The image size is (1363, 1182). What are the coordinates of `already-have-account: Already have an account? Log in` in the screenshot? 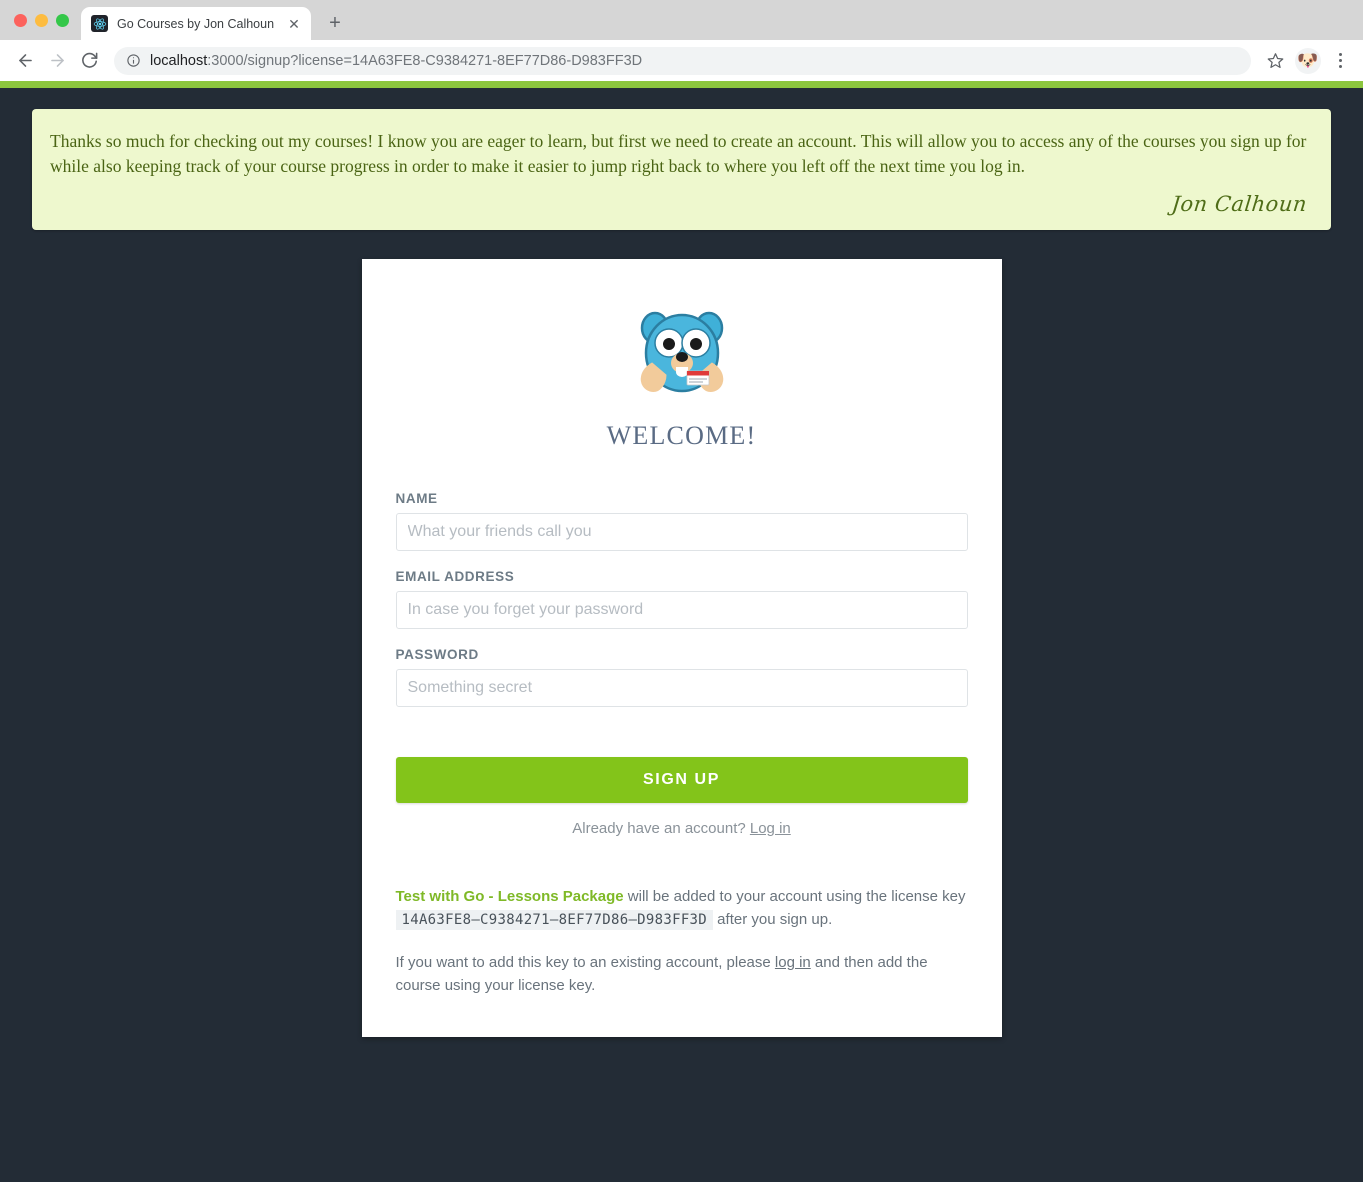 It's located at (682, 828).